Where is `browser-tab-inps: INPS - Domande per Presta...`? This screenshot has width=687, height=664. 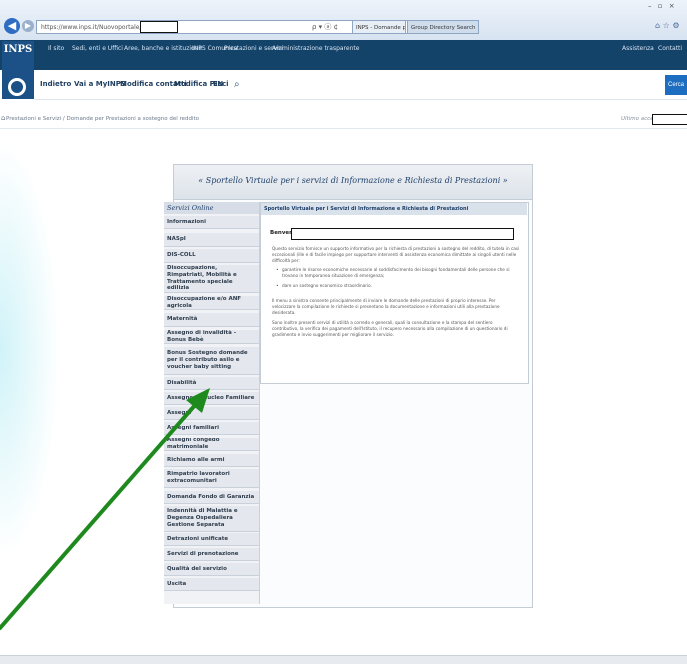 browser-tab-inps: INPS - Domande per Presta... is located at coordinates (379, 27).